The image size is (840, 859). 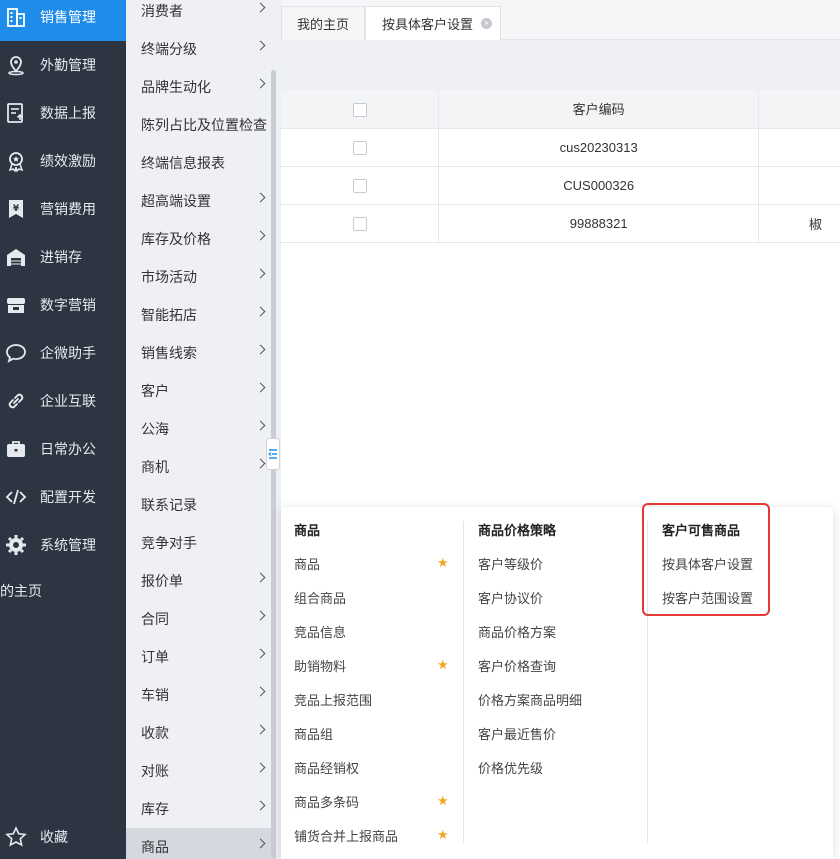 I want to click on submenu-item-label: 消费者, so click(x=162, y=11).